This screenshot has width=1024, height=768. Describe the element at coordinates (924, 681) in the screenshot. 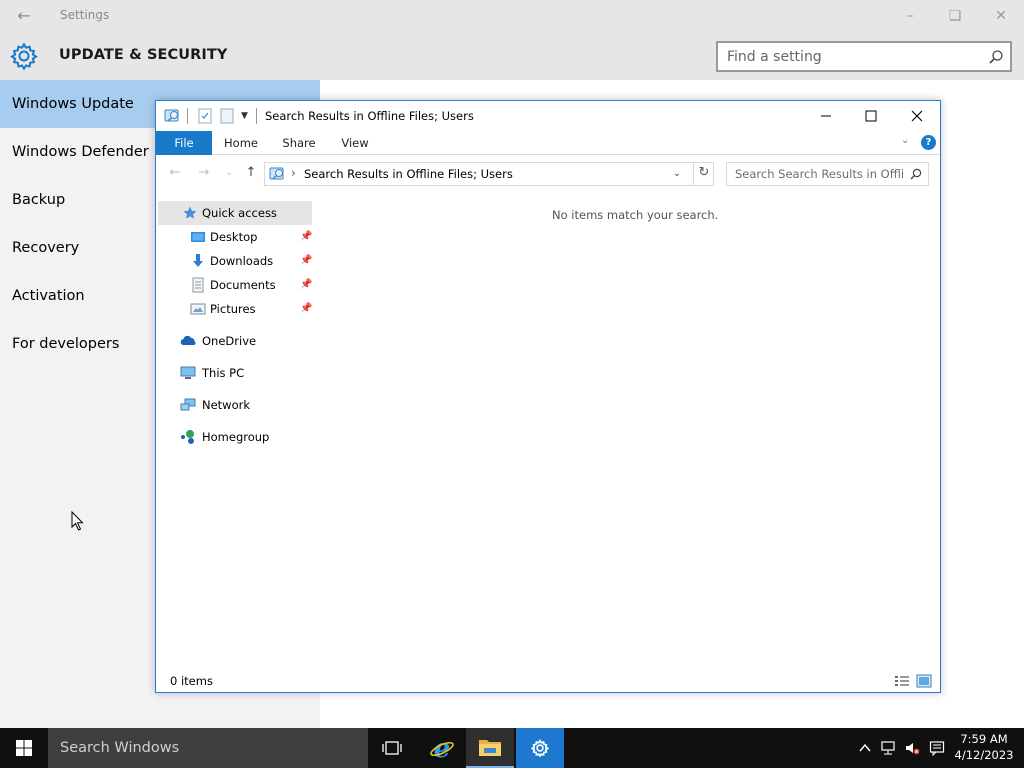

I see `large-icons-view-icon` at that location.